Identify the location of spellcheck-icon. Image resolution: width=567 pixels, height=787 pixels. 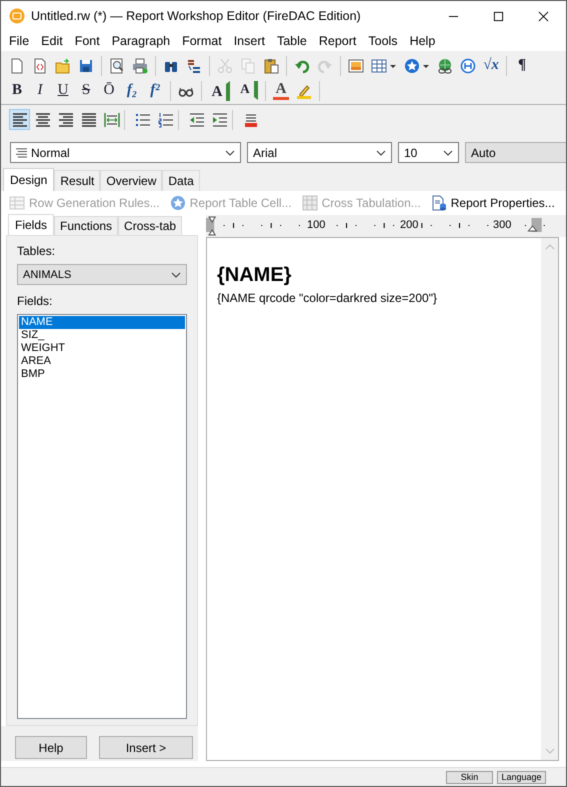
(194, 66).